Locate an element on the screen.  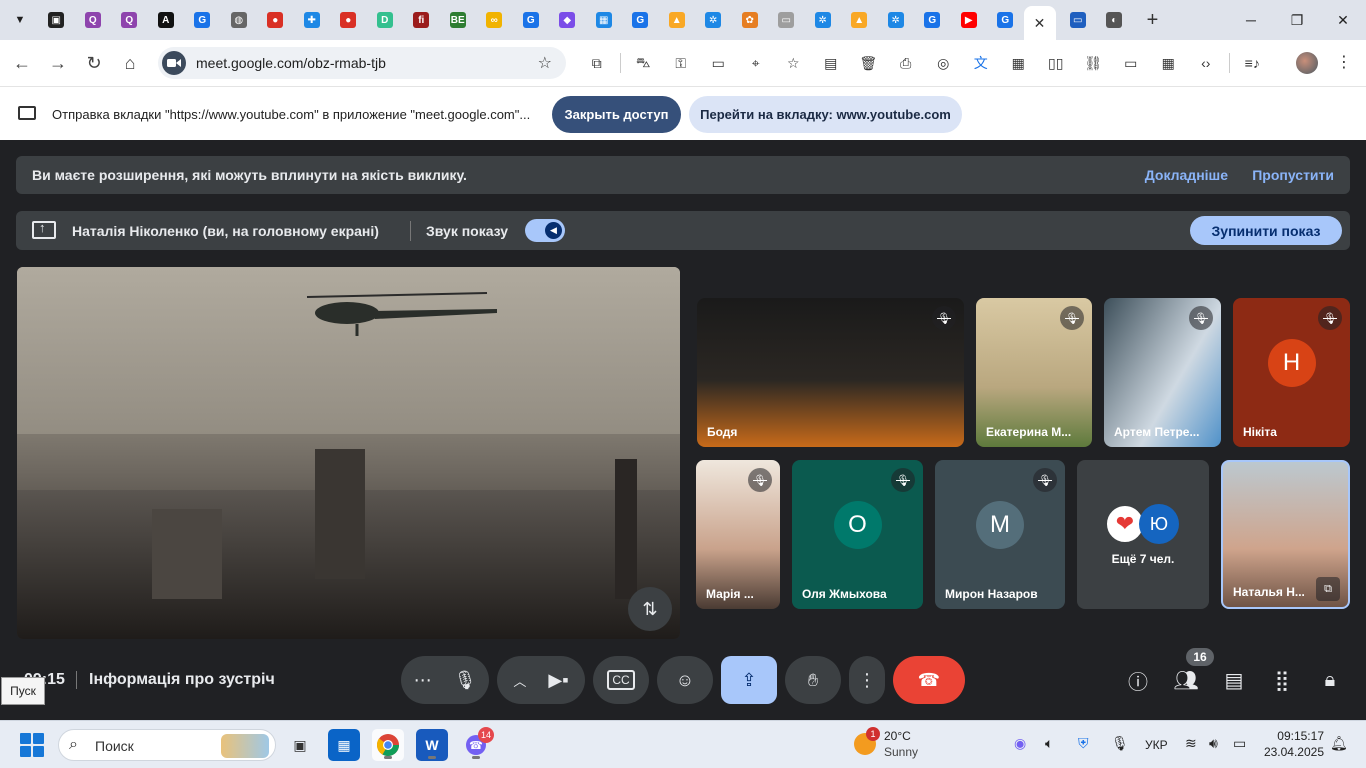
speaker-icon: 🔊︎ is located at coordinates (1213, 743).